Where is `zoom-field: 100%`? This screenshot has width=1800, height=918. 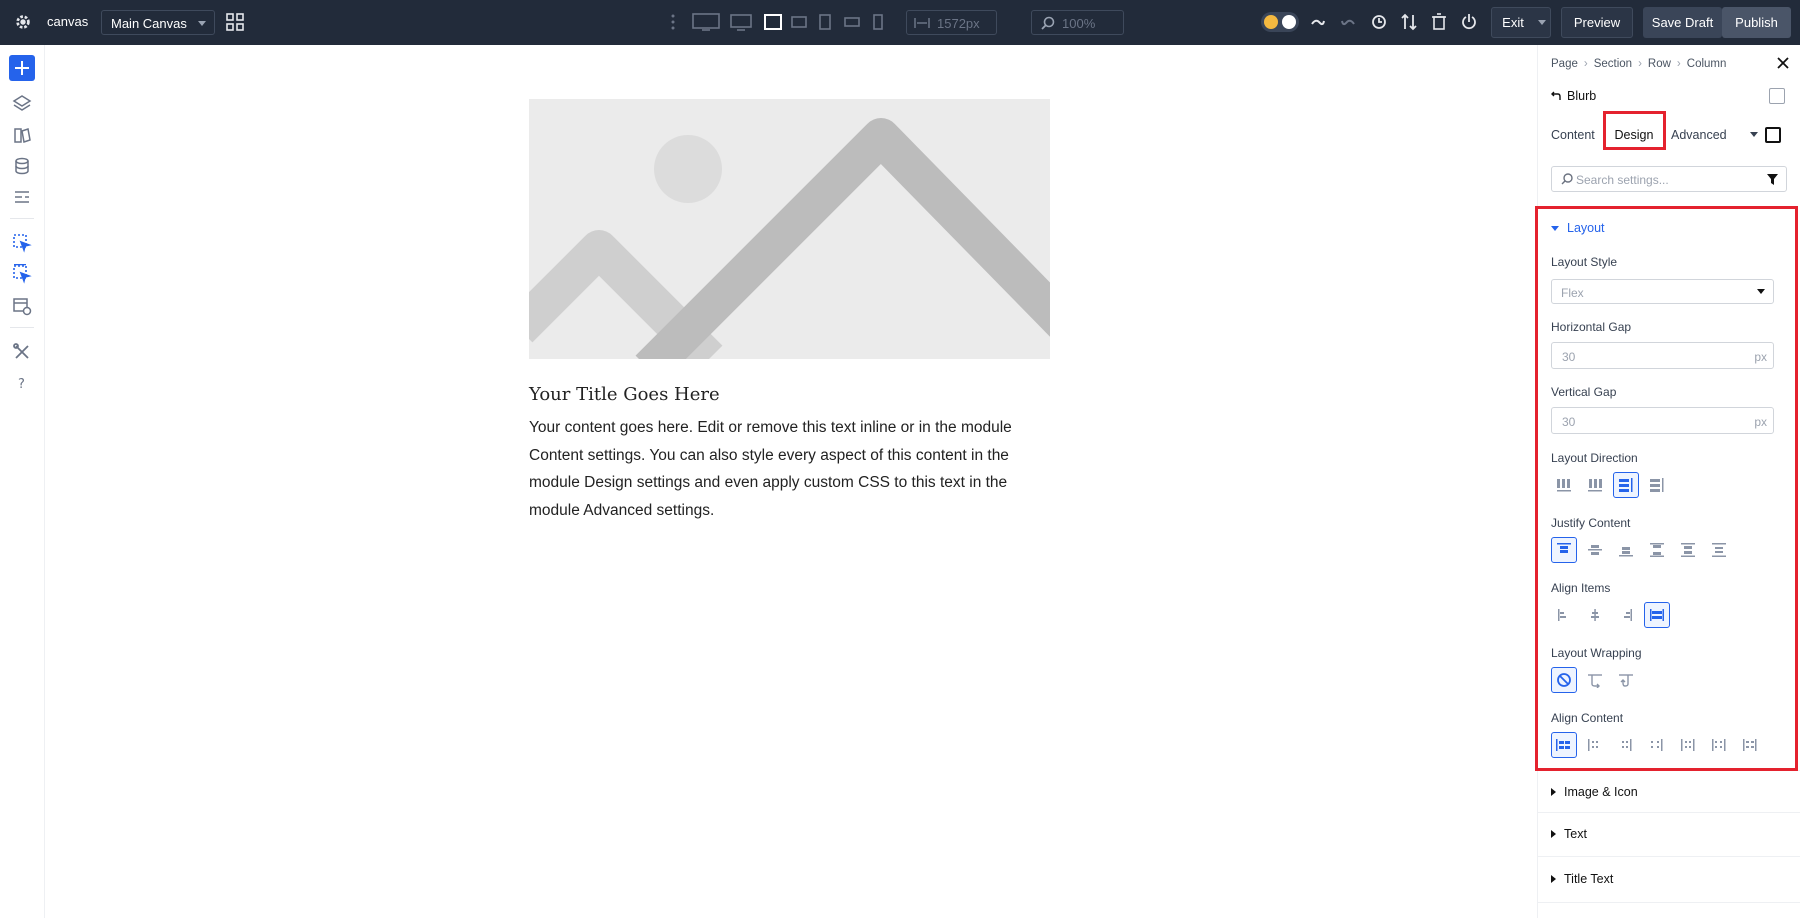
zoom-field: 100% is located at coordinates (1077, 22).